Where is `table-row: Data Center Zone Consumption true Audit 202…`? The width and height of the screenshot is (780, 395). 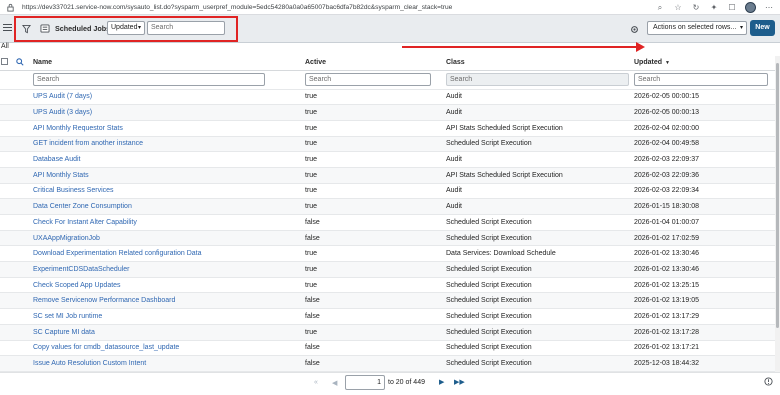 table-row: Data Center Zone Consumption true Audit 202… is located at coordinates (387, 206).